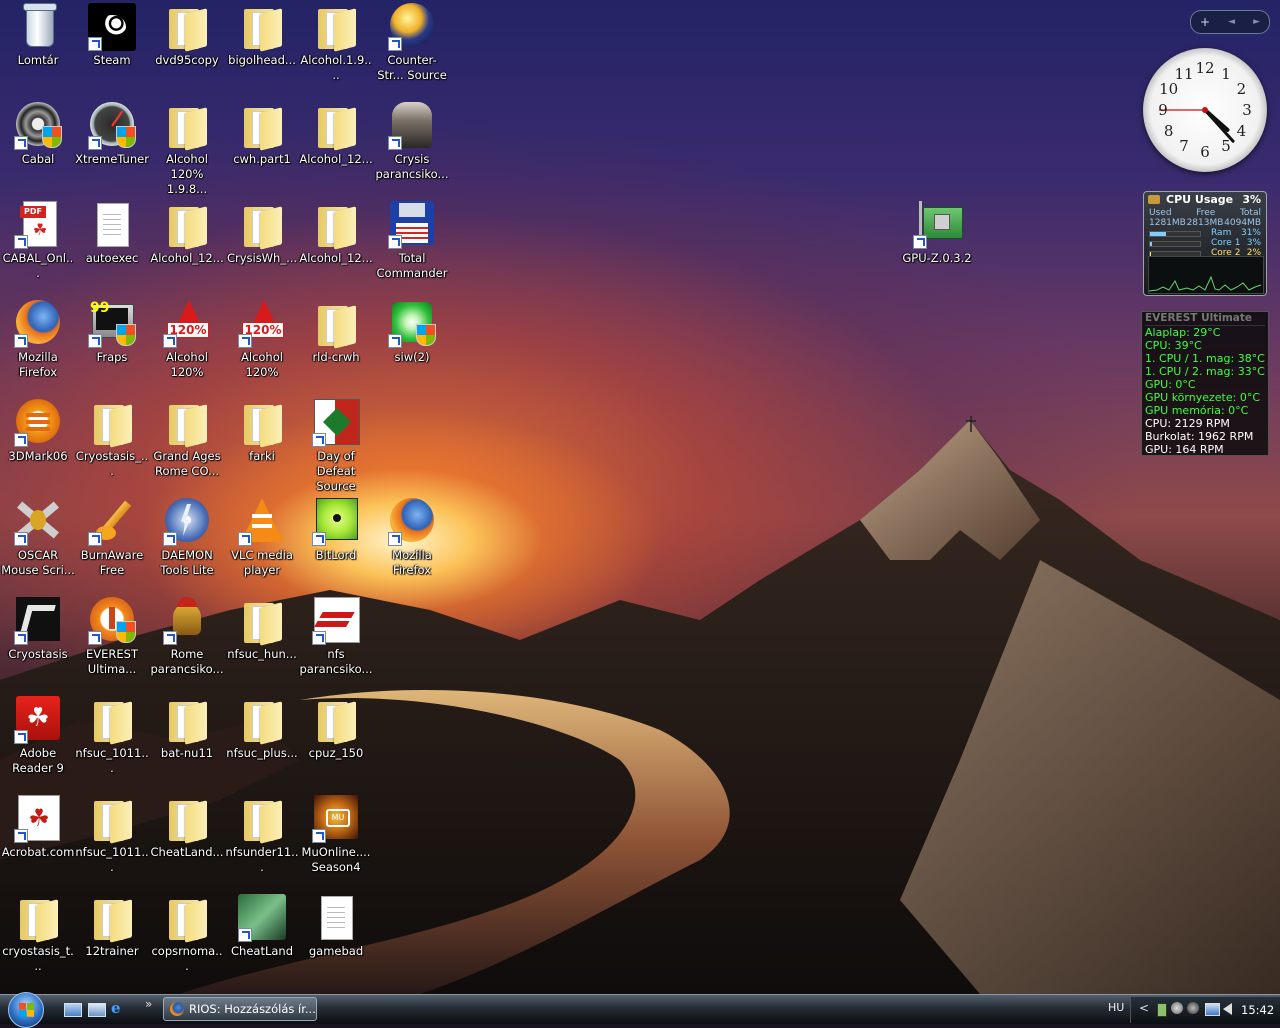 The width and height of the screenshot is (1280, 1028). Describe the element at coordinates (336, 444) in the screenshot. I see `desktop-icon: Day of Defeat Source` at that location.